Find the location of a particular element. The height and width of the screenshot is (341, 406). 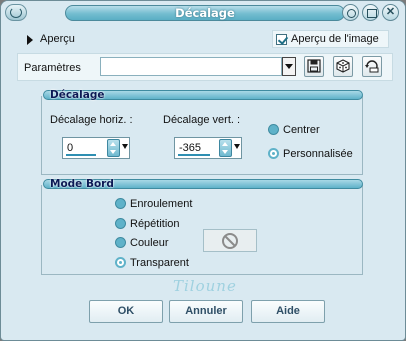

preview-image-option: Aperçu de l'image is located at coordinates (330, 39).